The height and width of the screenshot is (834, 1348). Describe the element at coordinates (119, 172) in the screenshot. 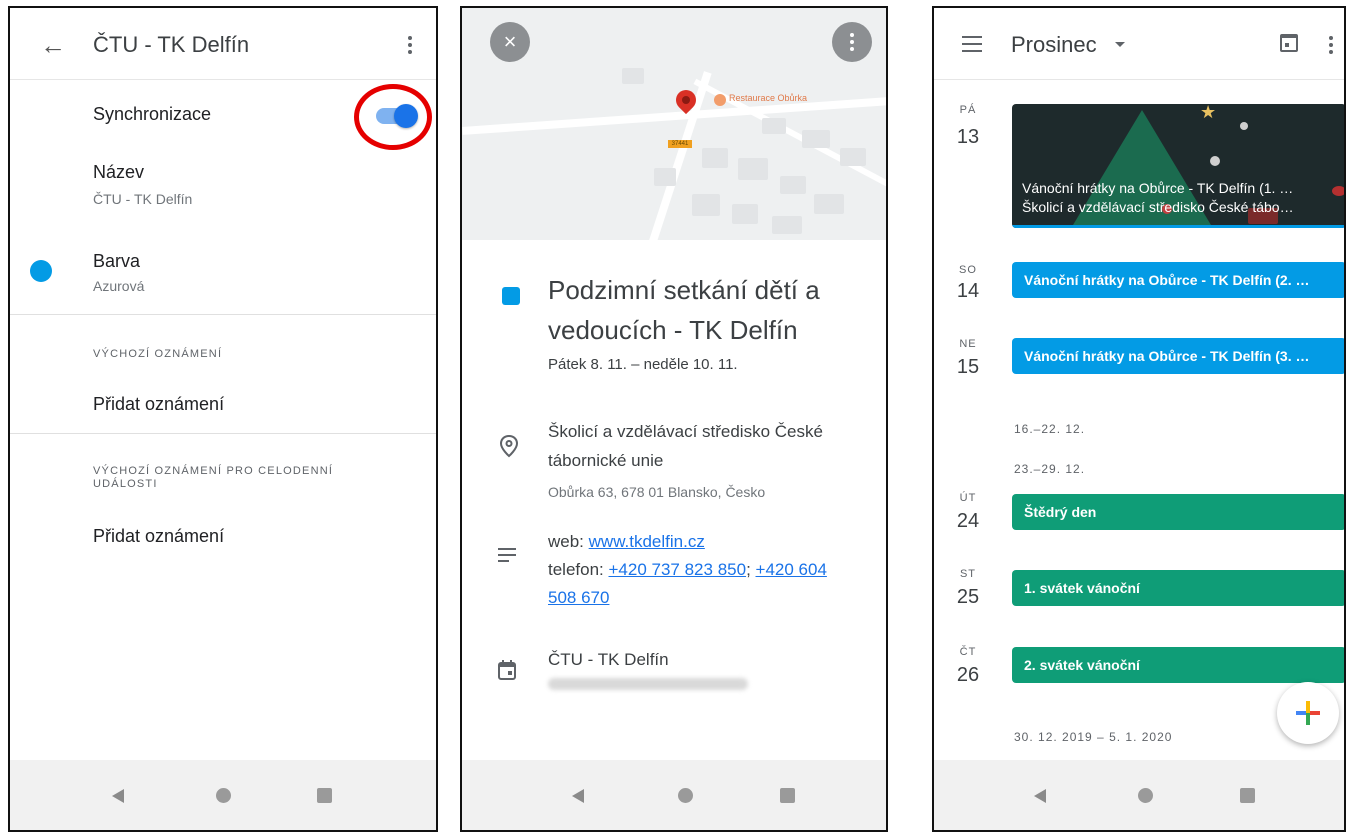

I see `name-label: Název` at that location.